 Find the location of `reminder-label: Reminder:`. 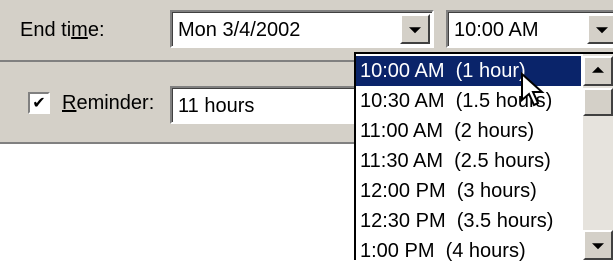

reminder-label: Reminder: is located at coordinates (108, 103).